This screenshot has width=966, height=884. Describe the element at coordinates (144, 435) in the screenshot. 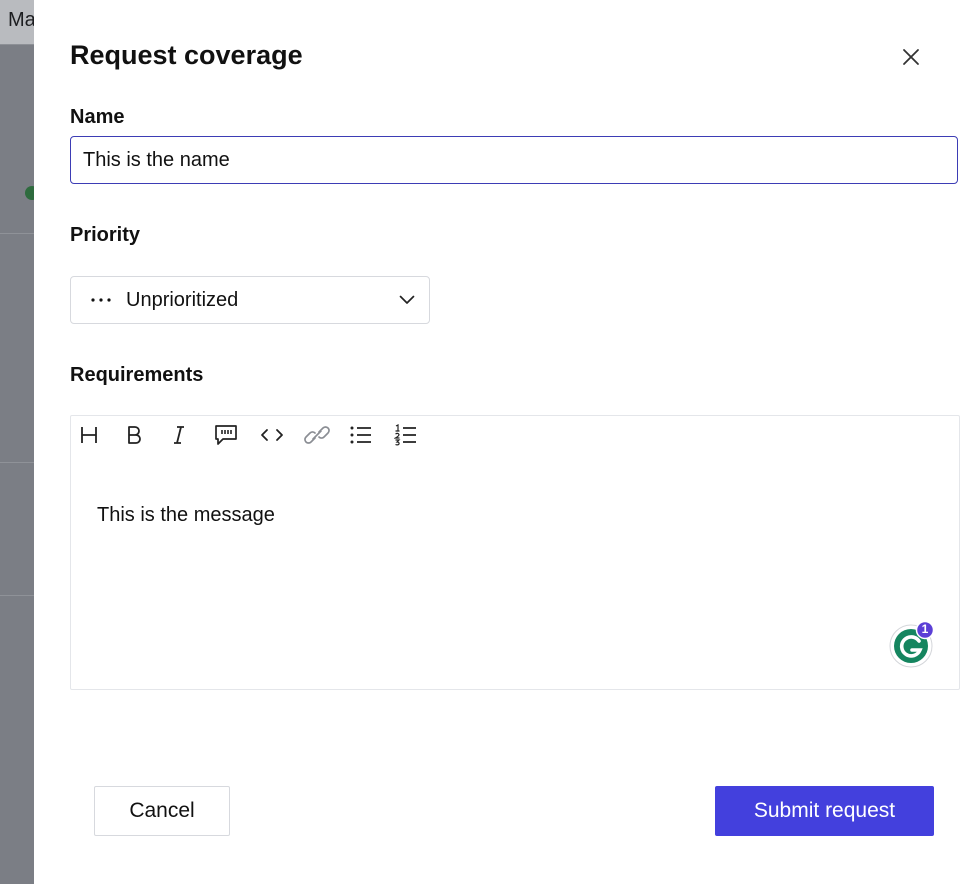

I see `bold-button` at that location.